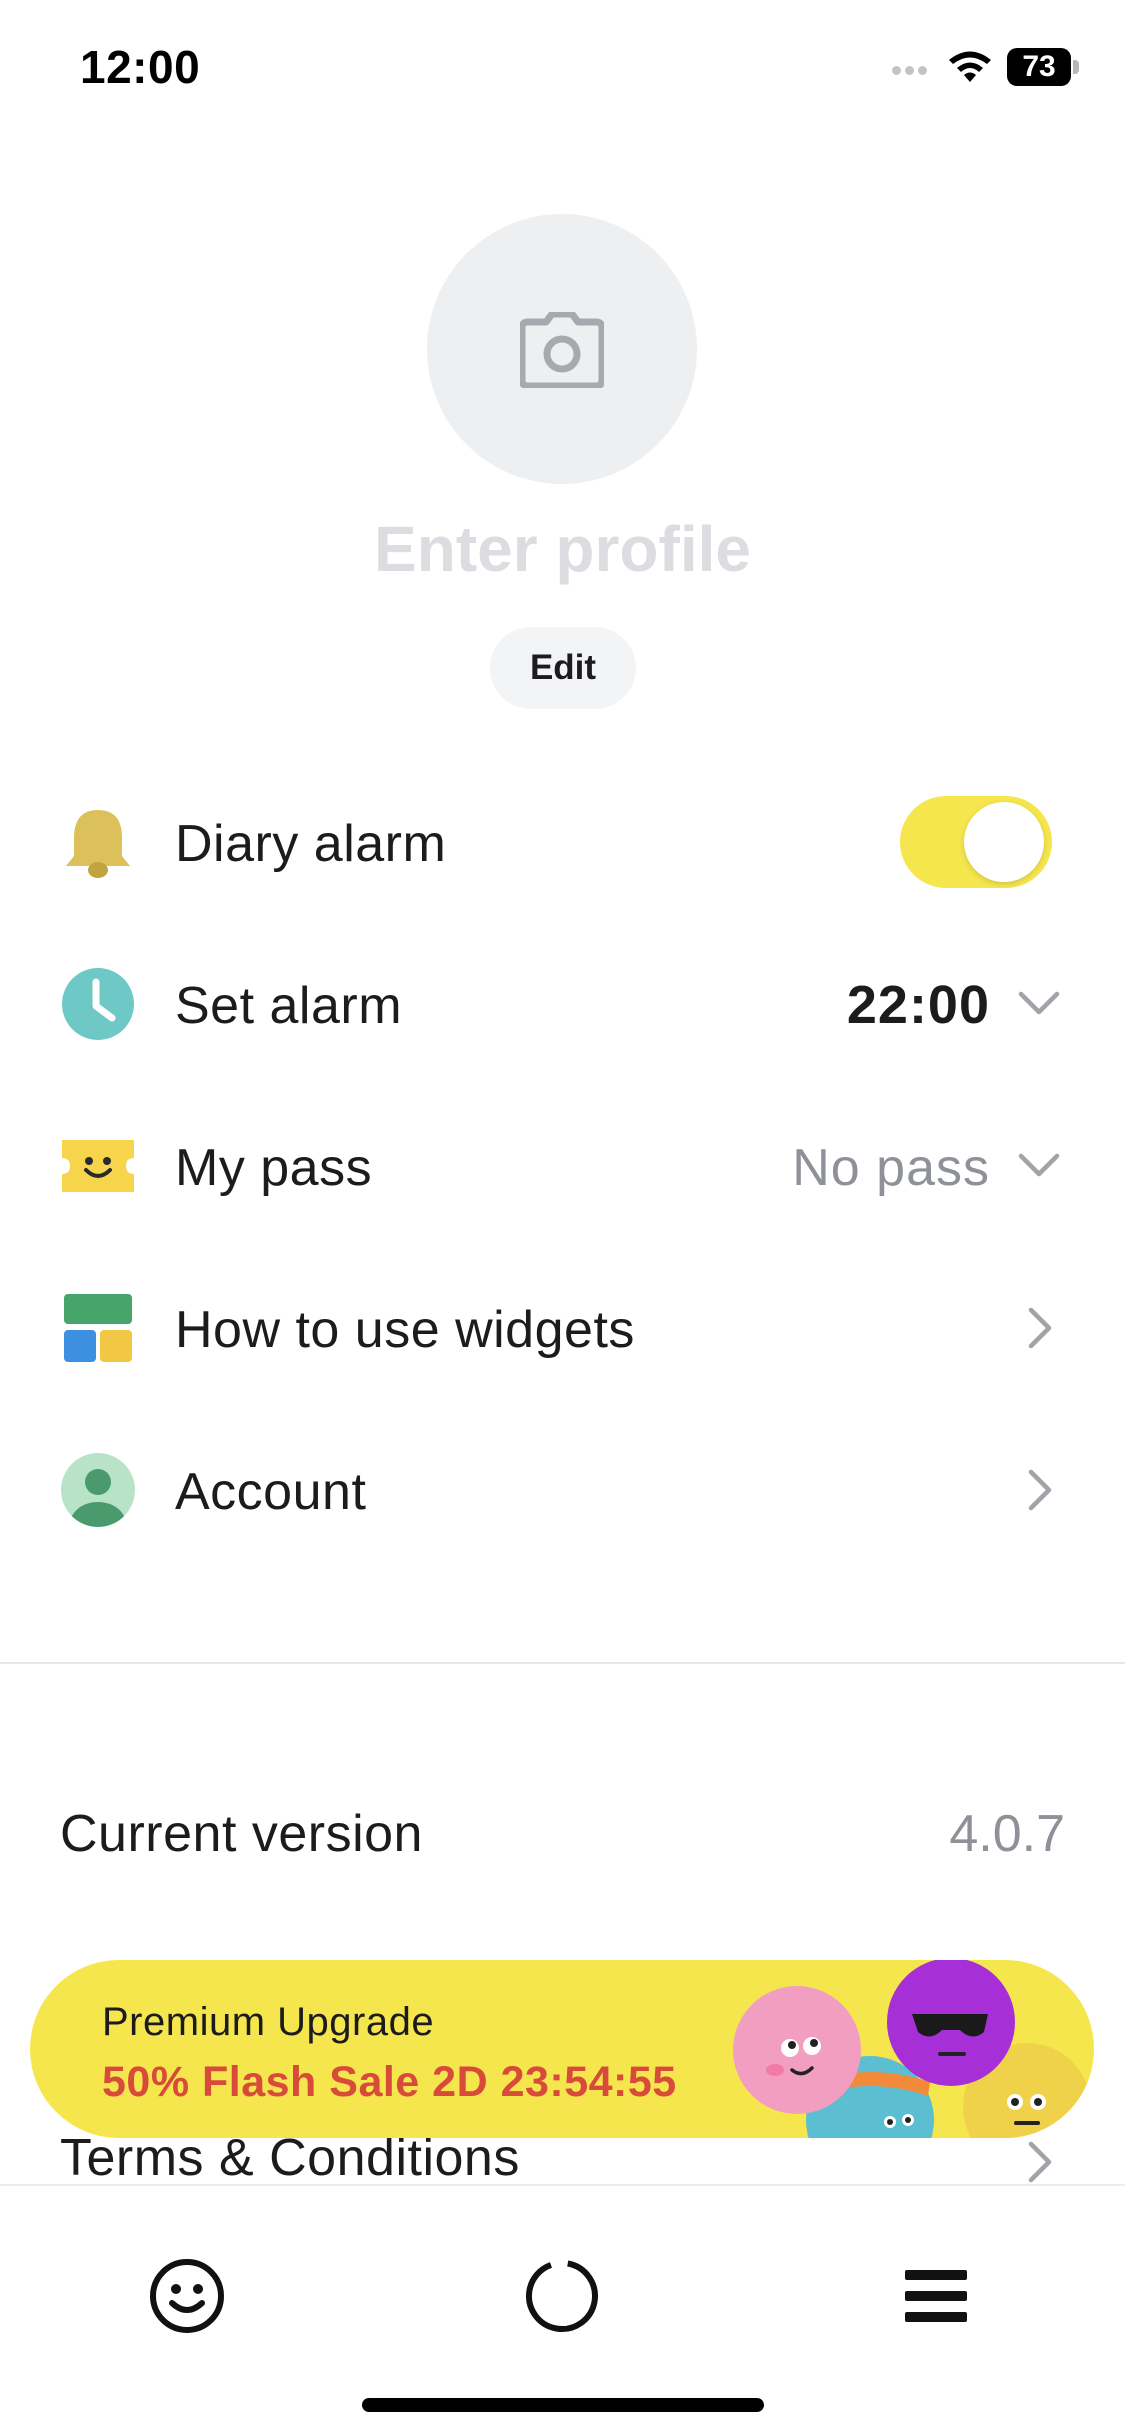 This screenshot has height=2436, width=1125. Describe the element at coordinates (1007, 1834) in the screenshot. I see `current-version-value: 4.0.7` at that location.